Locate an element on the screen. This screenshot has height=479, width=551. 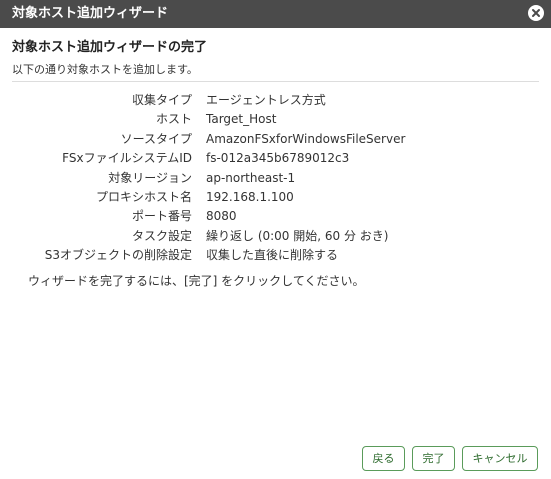
summary-row-region: 対象リージョン ap-northeast-1 is located at coordinates (275, 178).